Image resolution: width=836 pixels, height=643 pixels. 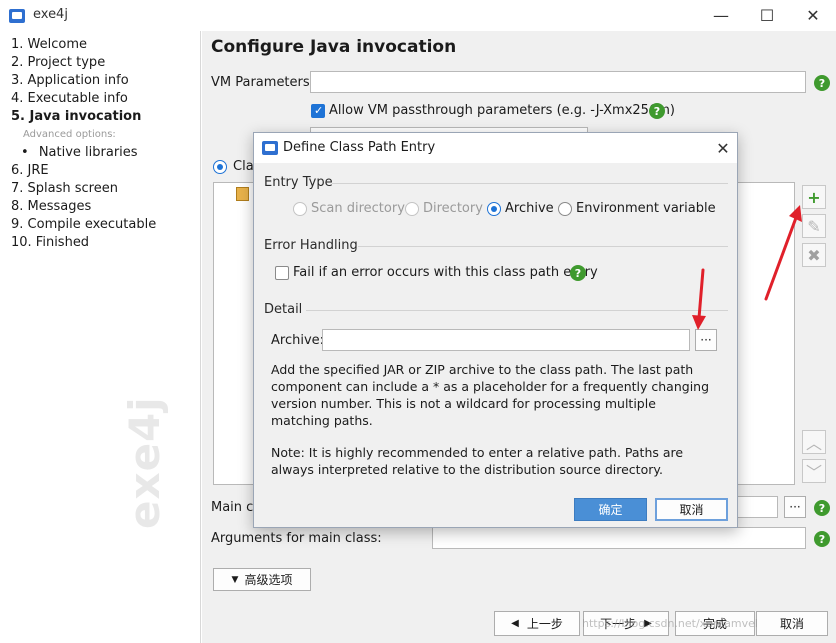 What do you see at coordinates (783, 253) in the screenshot?
I see `red-arrow-to-add-button` at bounding box center [783, 253].